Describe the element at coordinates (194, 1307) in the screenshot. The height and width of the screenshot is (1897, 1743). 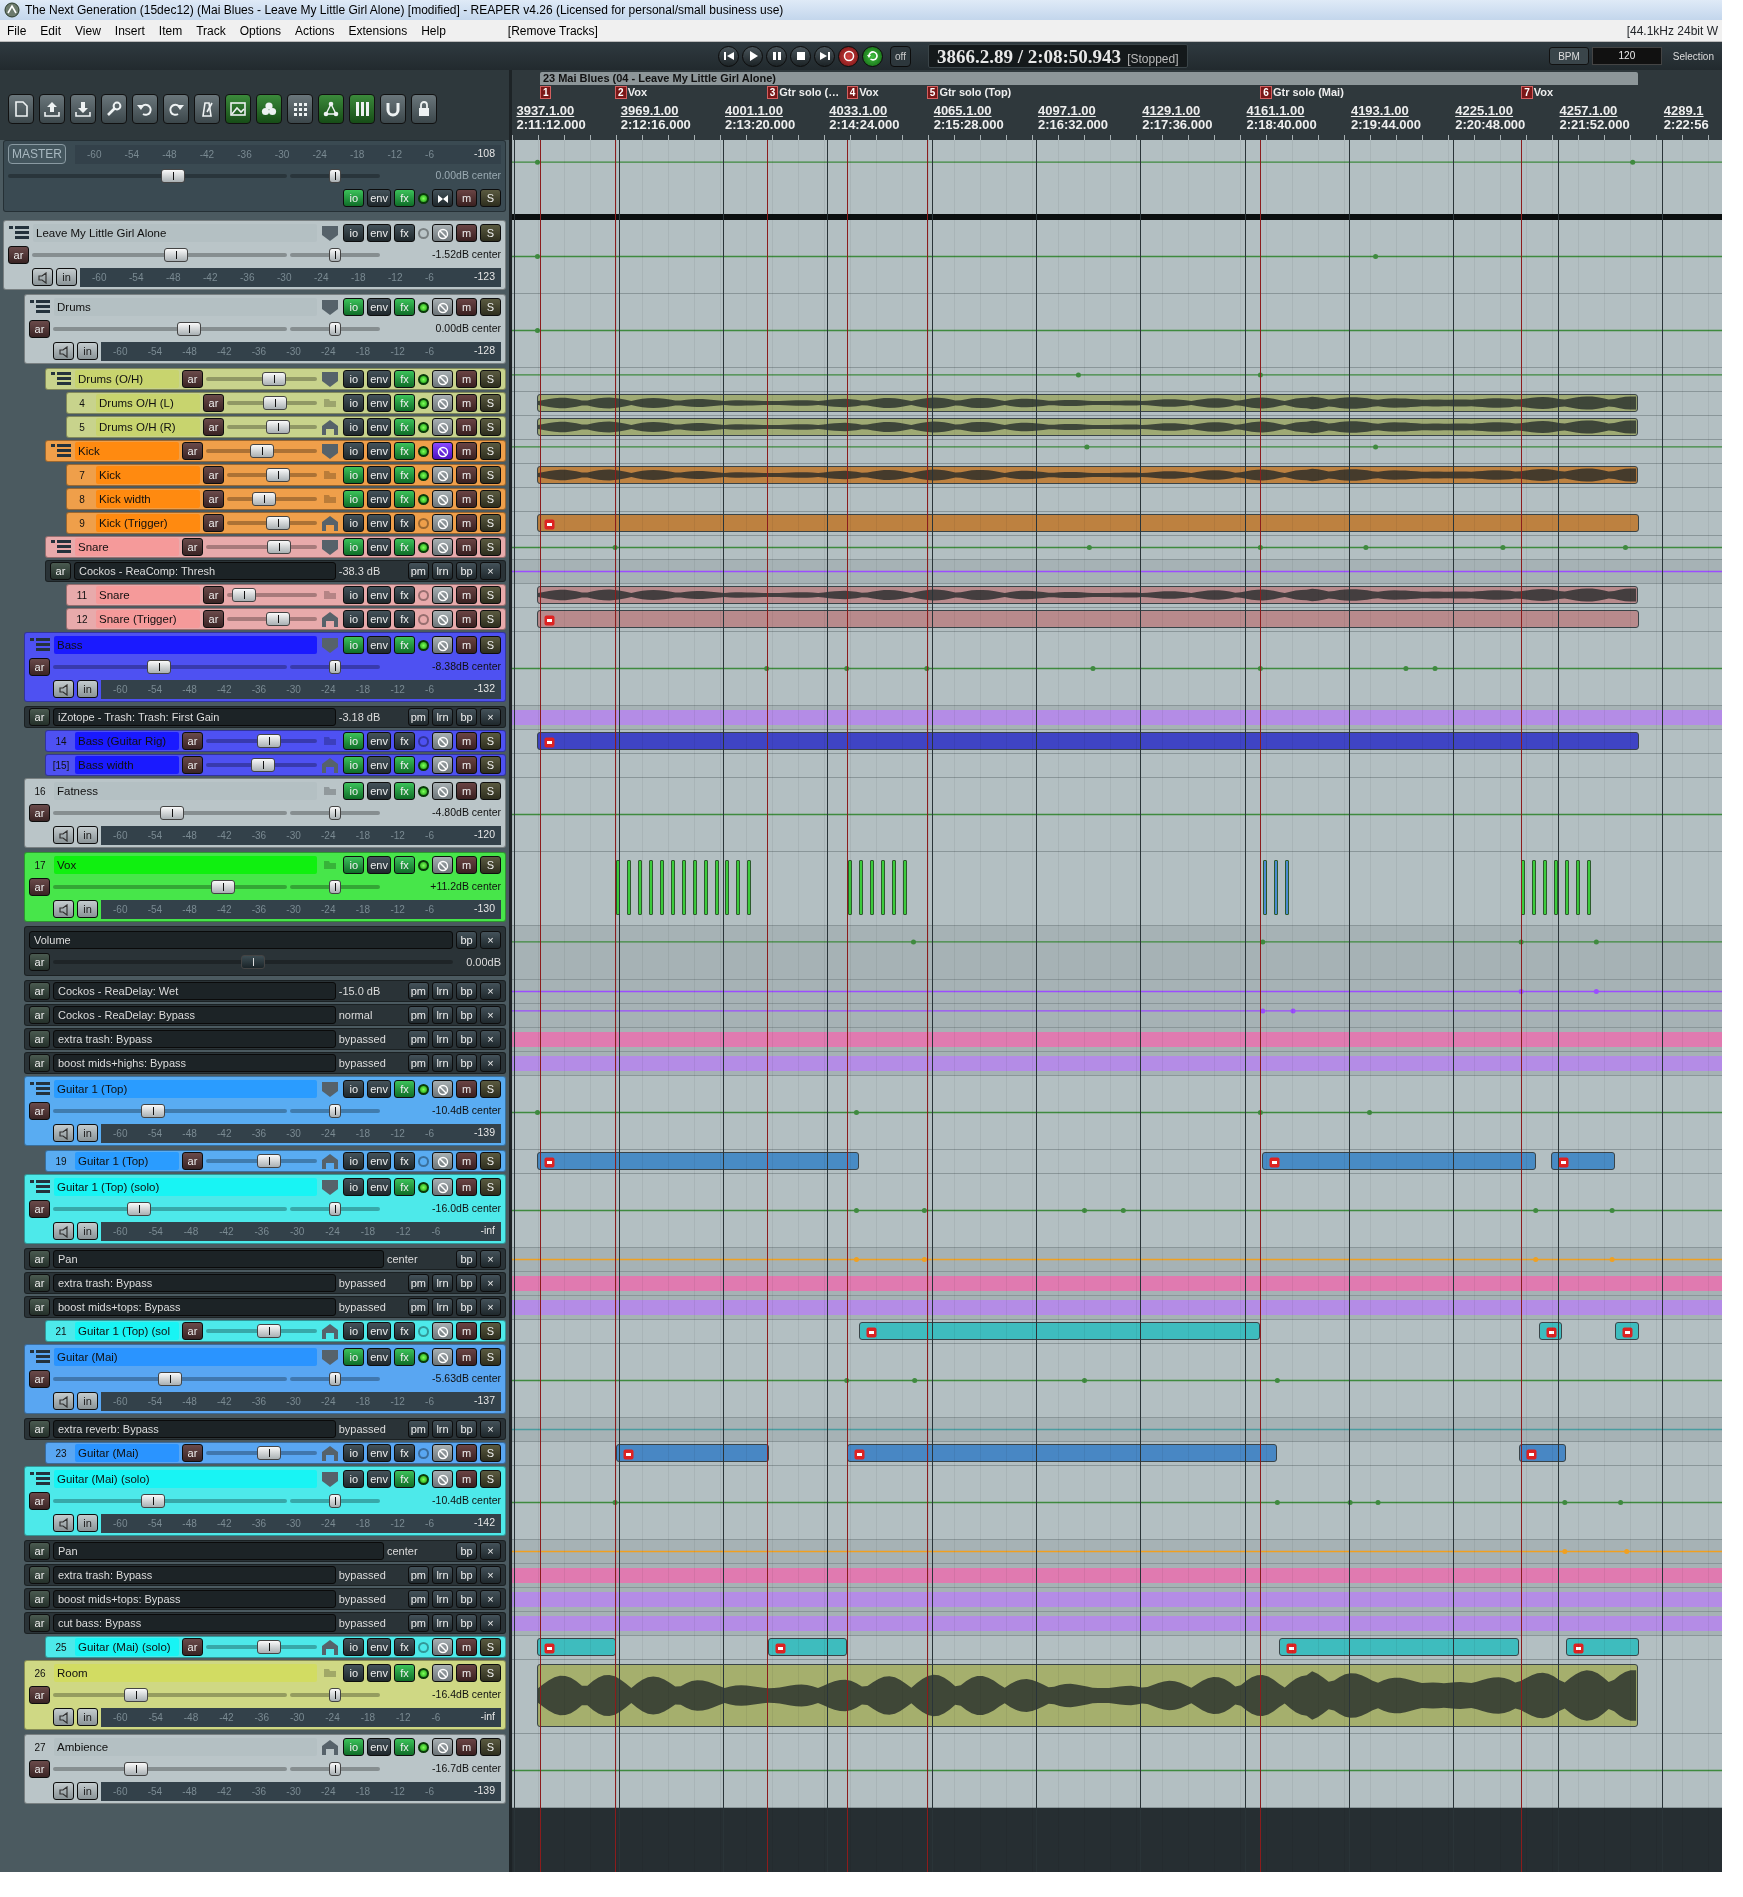
I see `envelope-name-field: boost mids+tops: Bypass` at that location.